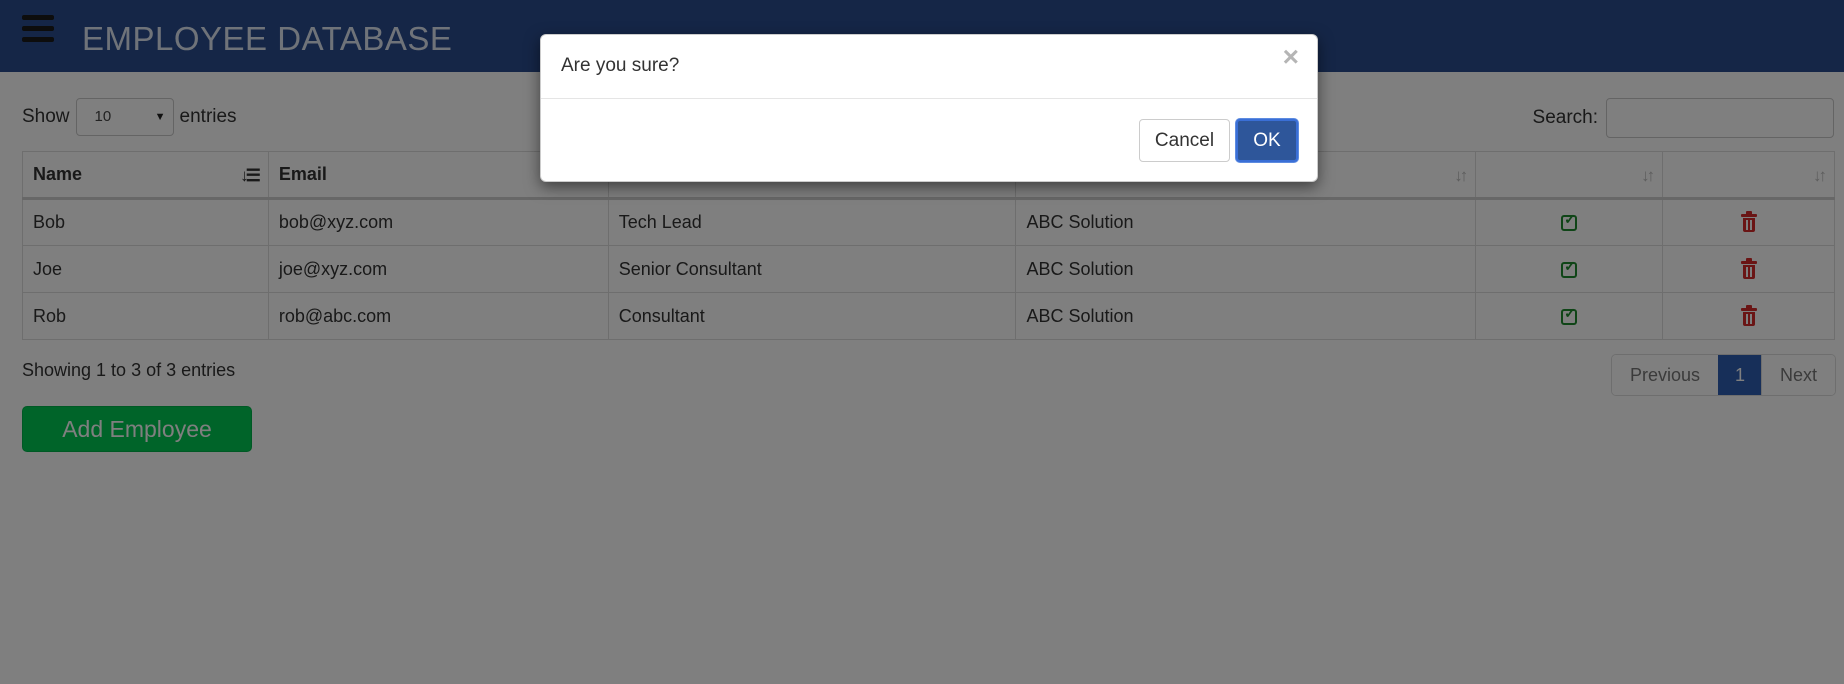  Describe the element at coordinates (620, 65) in the screenshot. I see `dialog-title: Are you sure?` at that location.